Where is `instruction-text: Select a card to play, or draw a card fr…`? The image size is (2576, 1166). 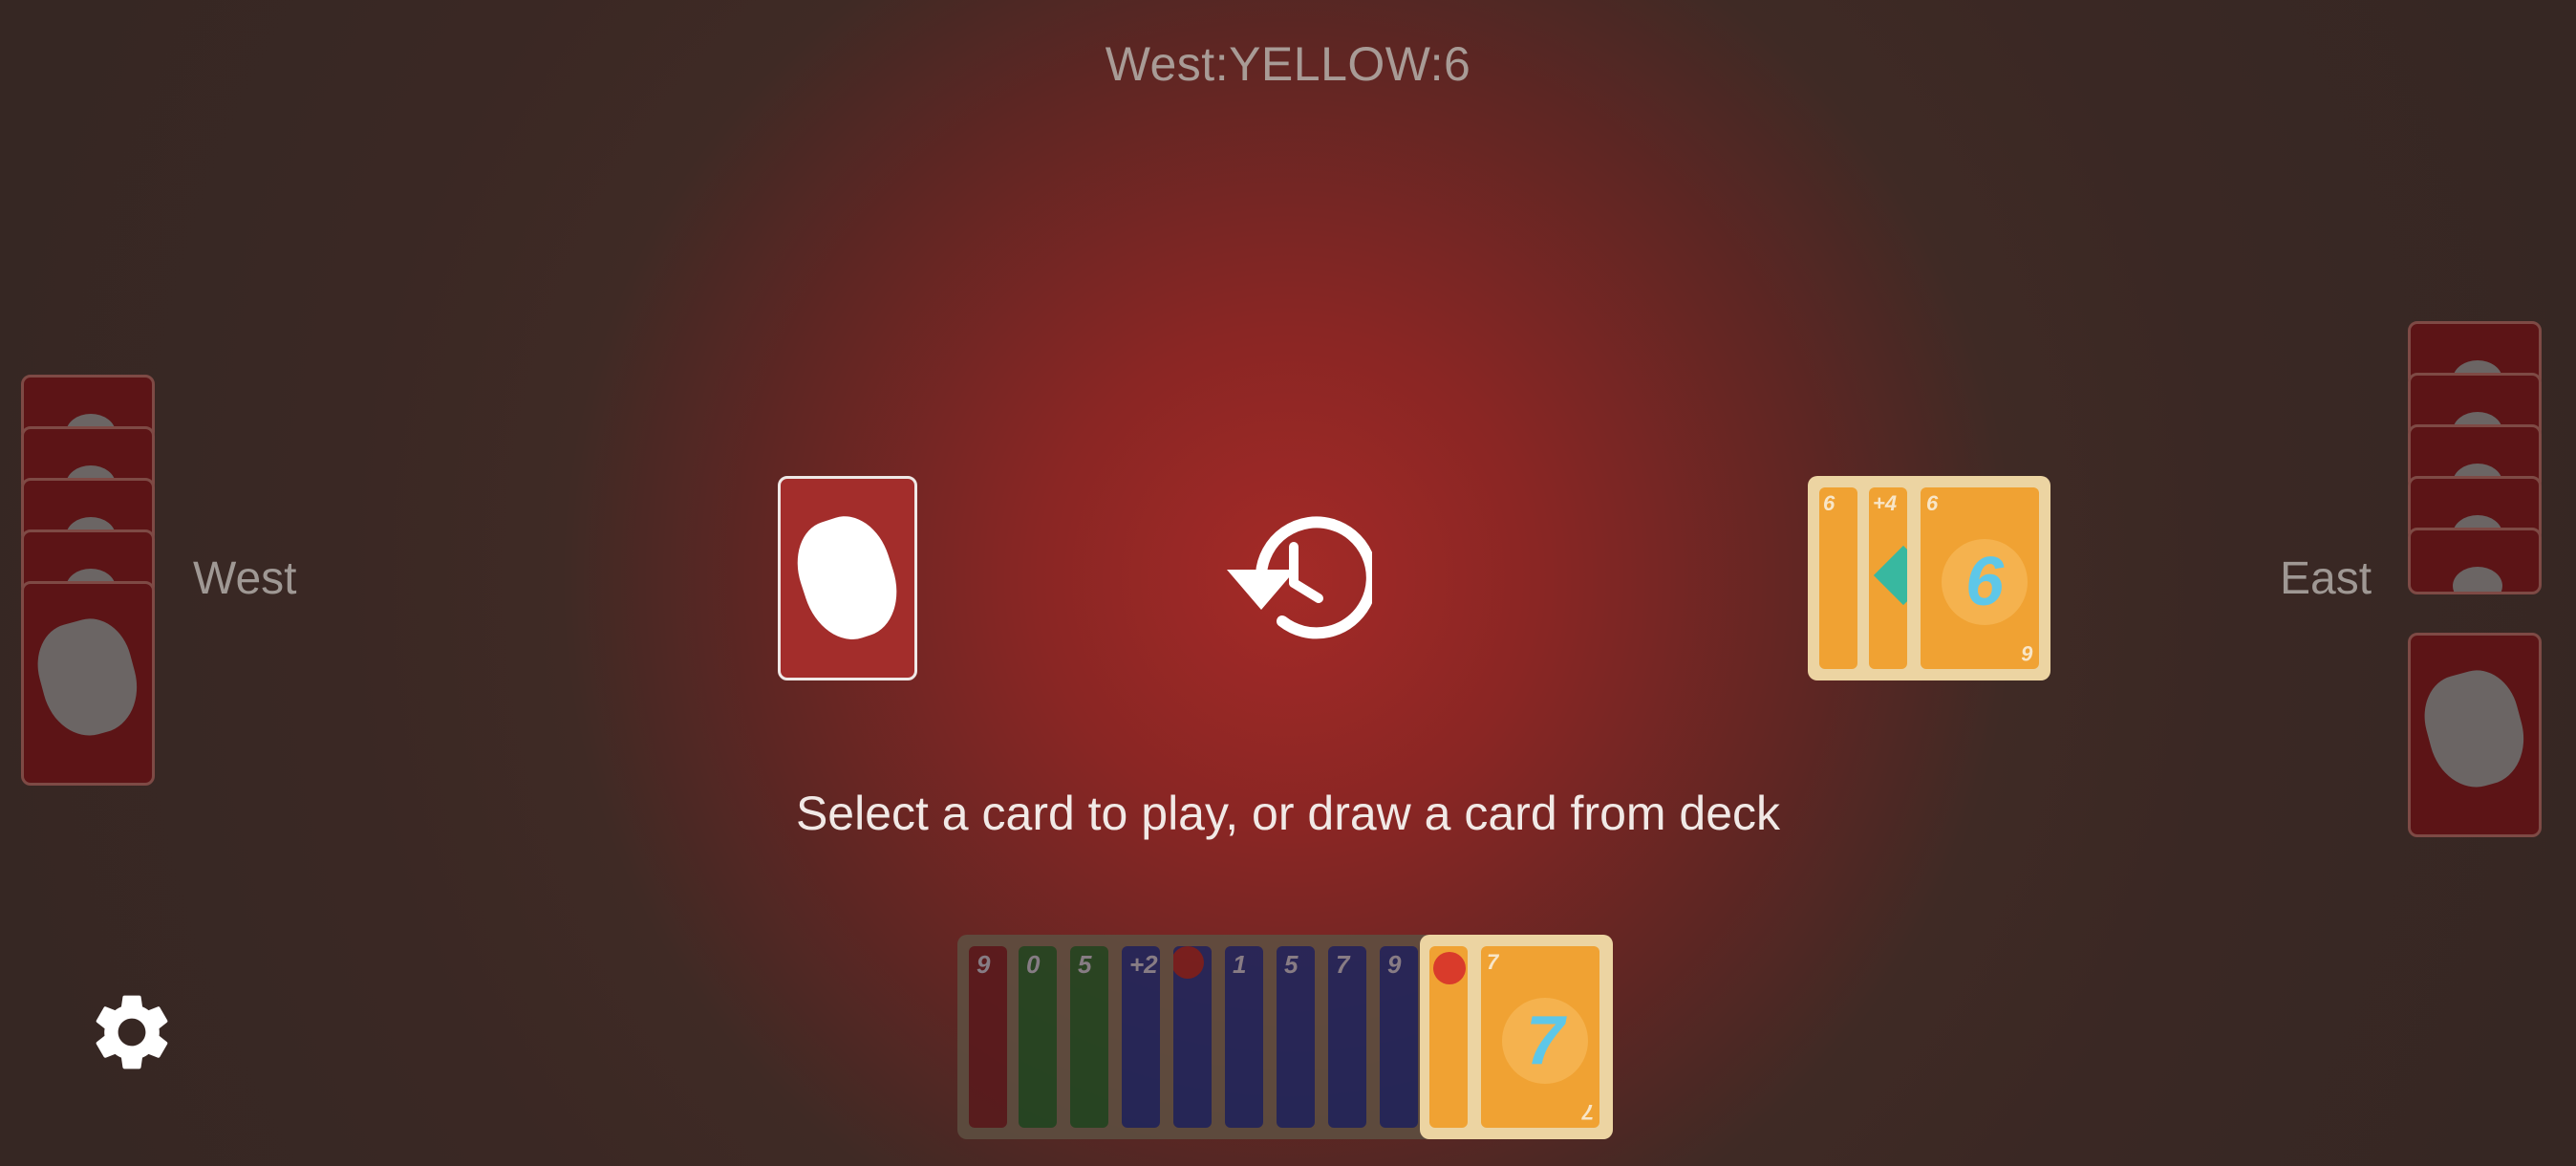
instruction-text: Select a card to play, or draw a card fr… is located at coordinates (1288, 813).